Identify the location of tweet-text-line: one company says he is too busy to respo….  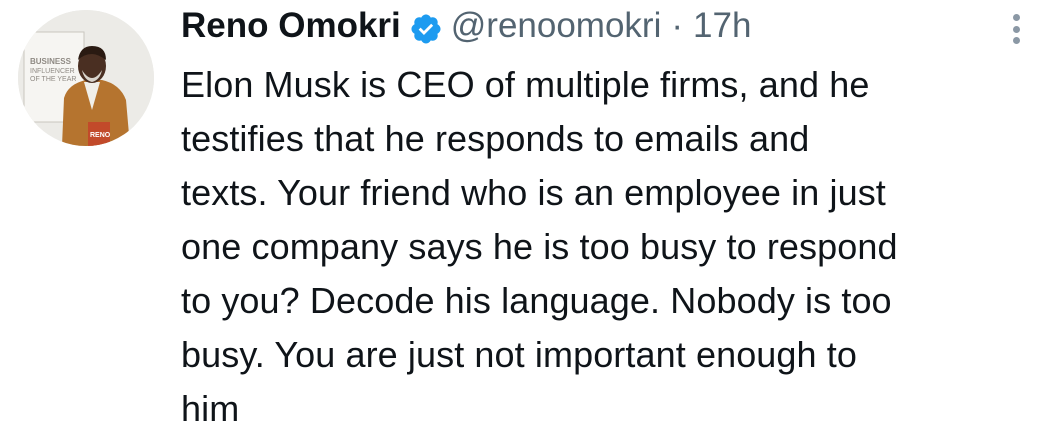
(539, 246).